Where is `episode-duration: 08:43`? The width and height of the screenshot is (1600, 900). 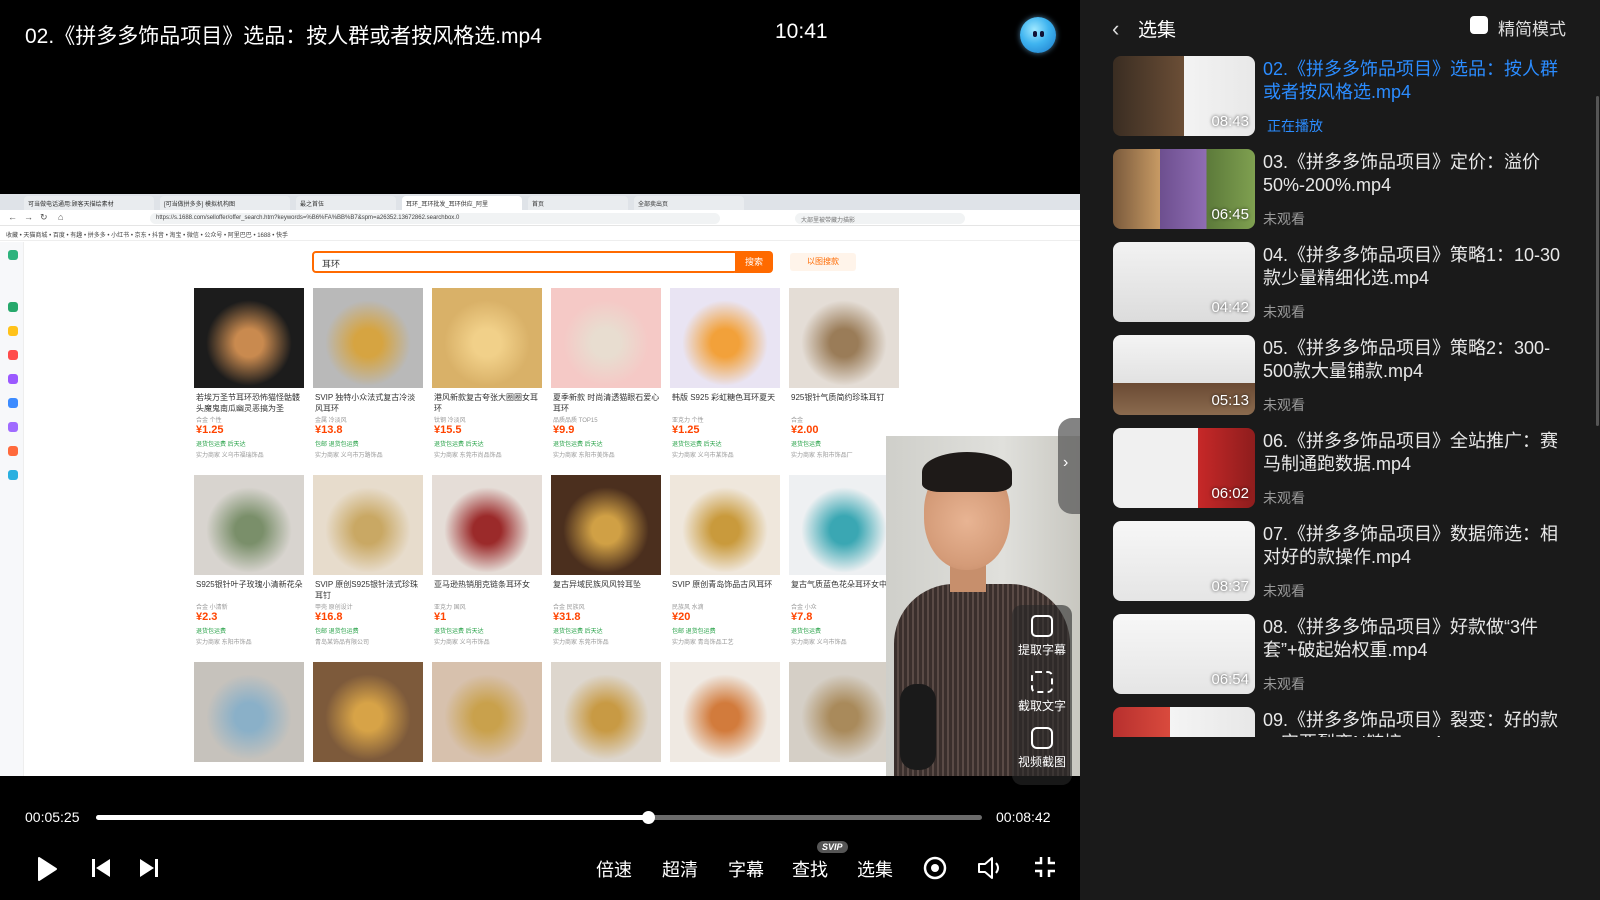
episode-duration: 08:43 is located at coordinates (1230, 121).